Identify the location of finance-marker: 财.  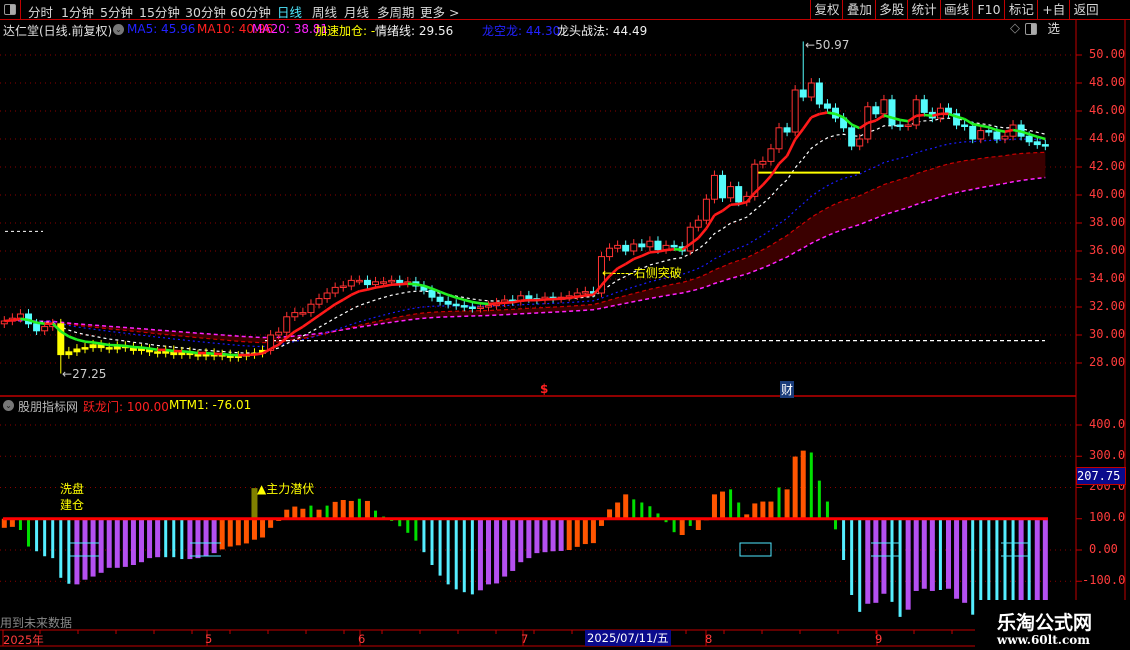
(787, 389).